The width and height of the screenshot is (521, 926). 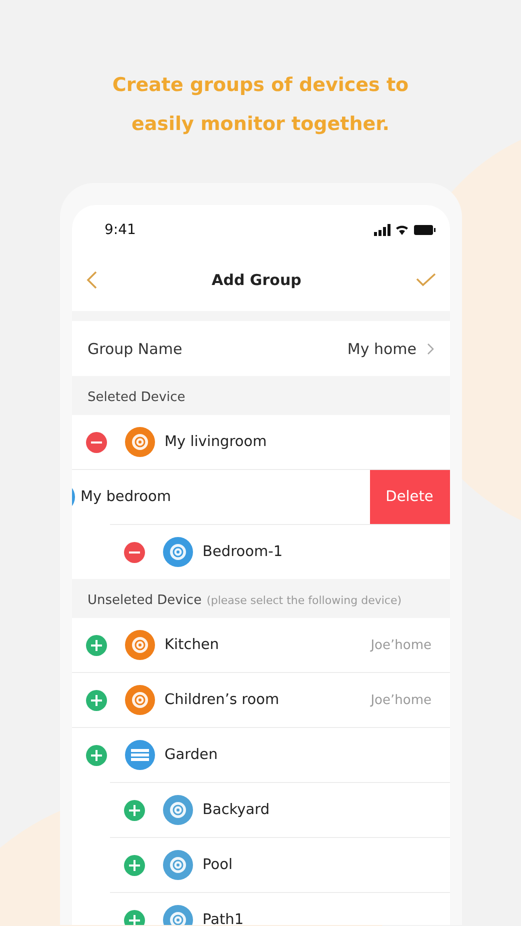 I want to click on status-time: 9:41, so click(x=120, y=230).